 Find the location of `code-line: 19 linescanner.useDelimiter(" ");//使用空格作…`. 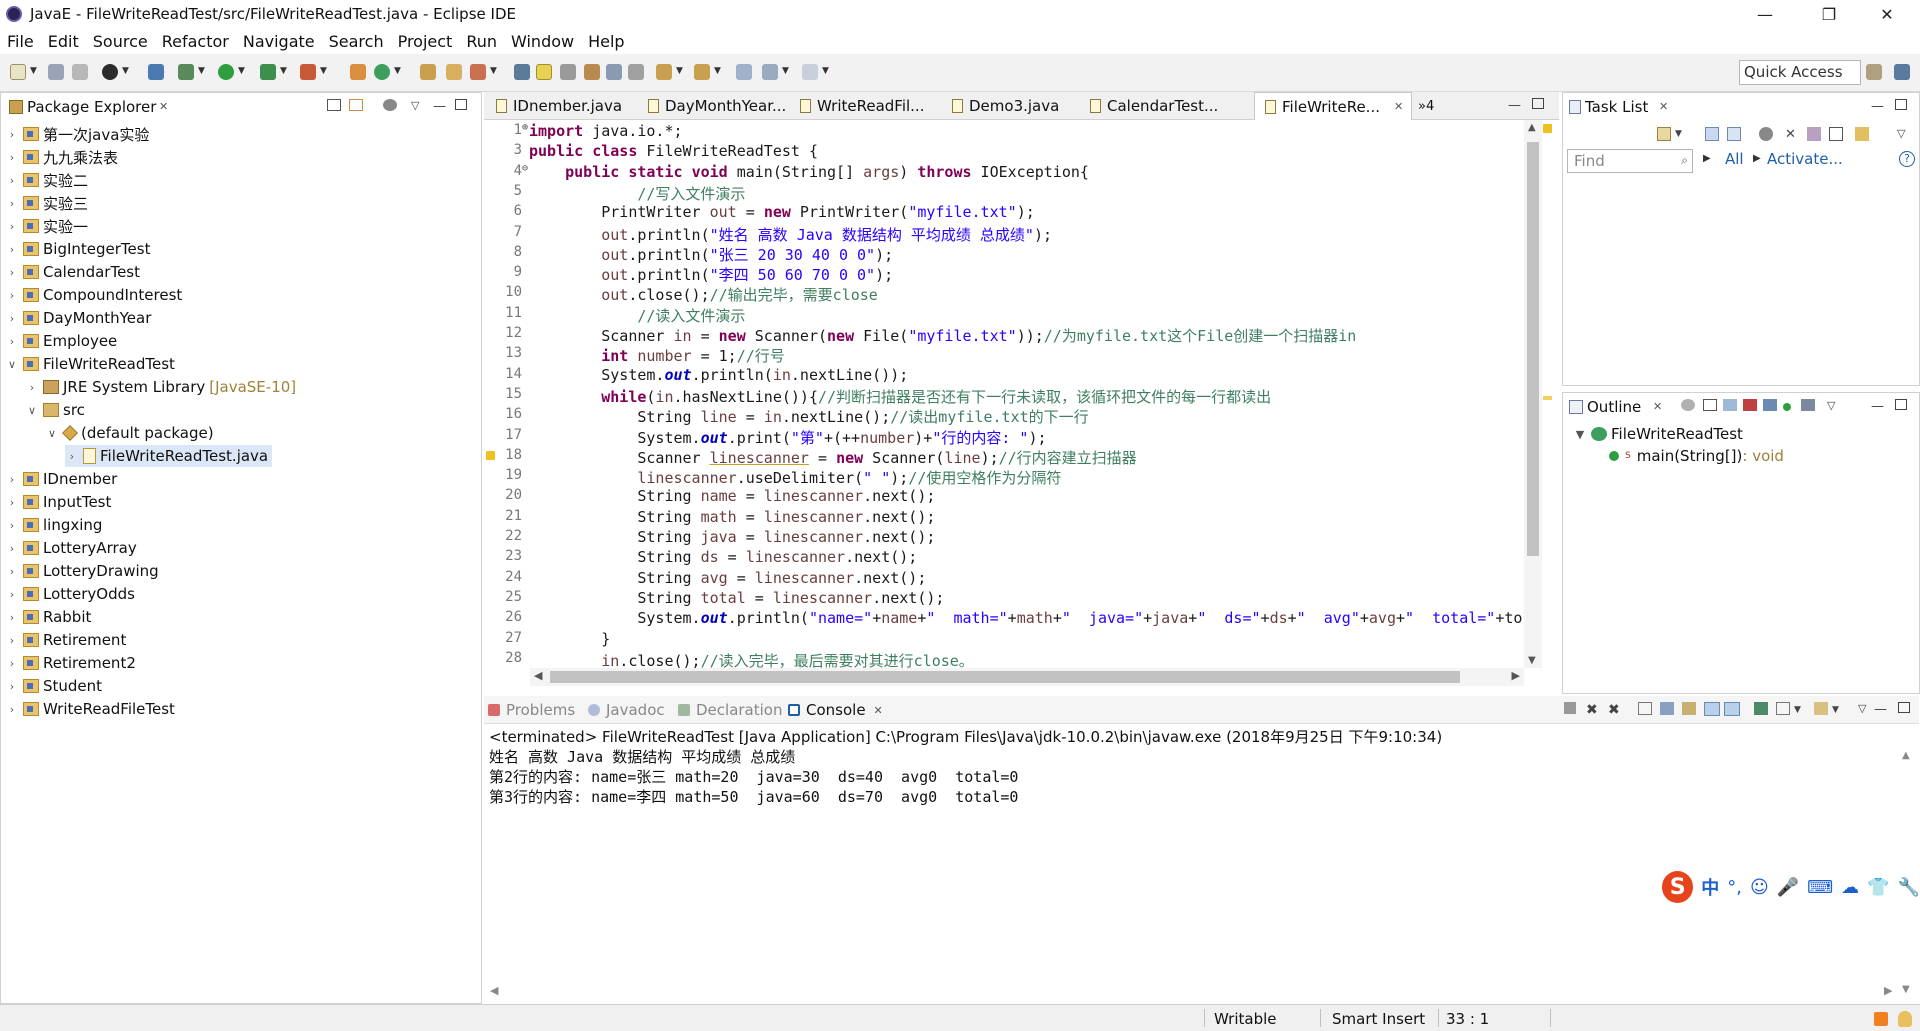

code-line: 19 linescanner.useDelimiter(" ");//使用空格作… is located at coordinates (1004, 477).